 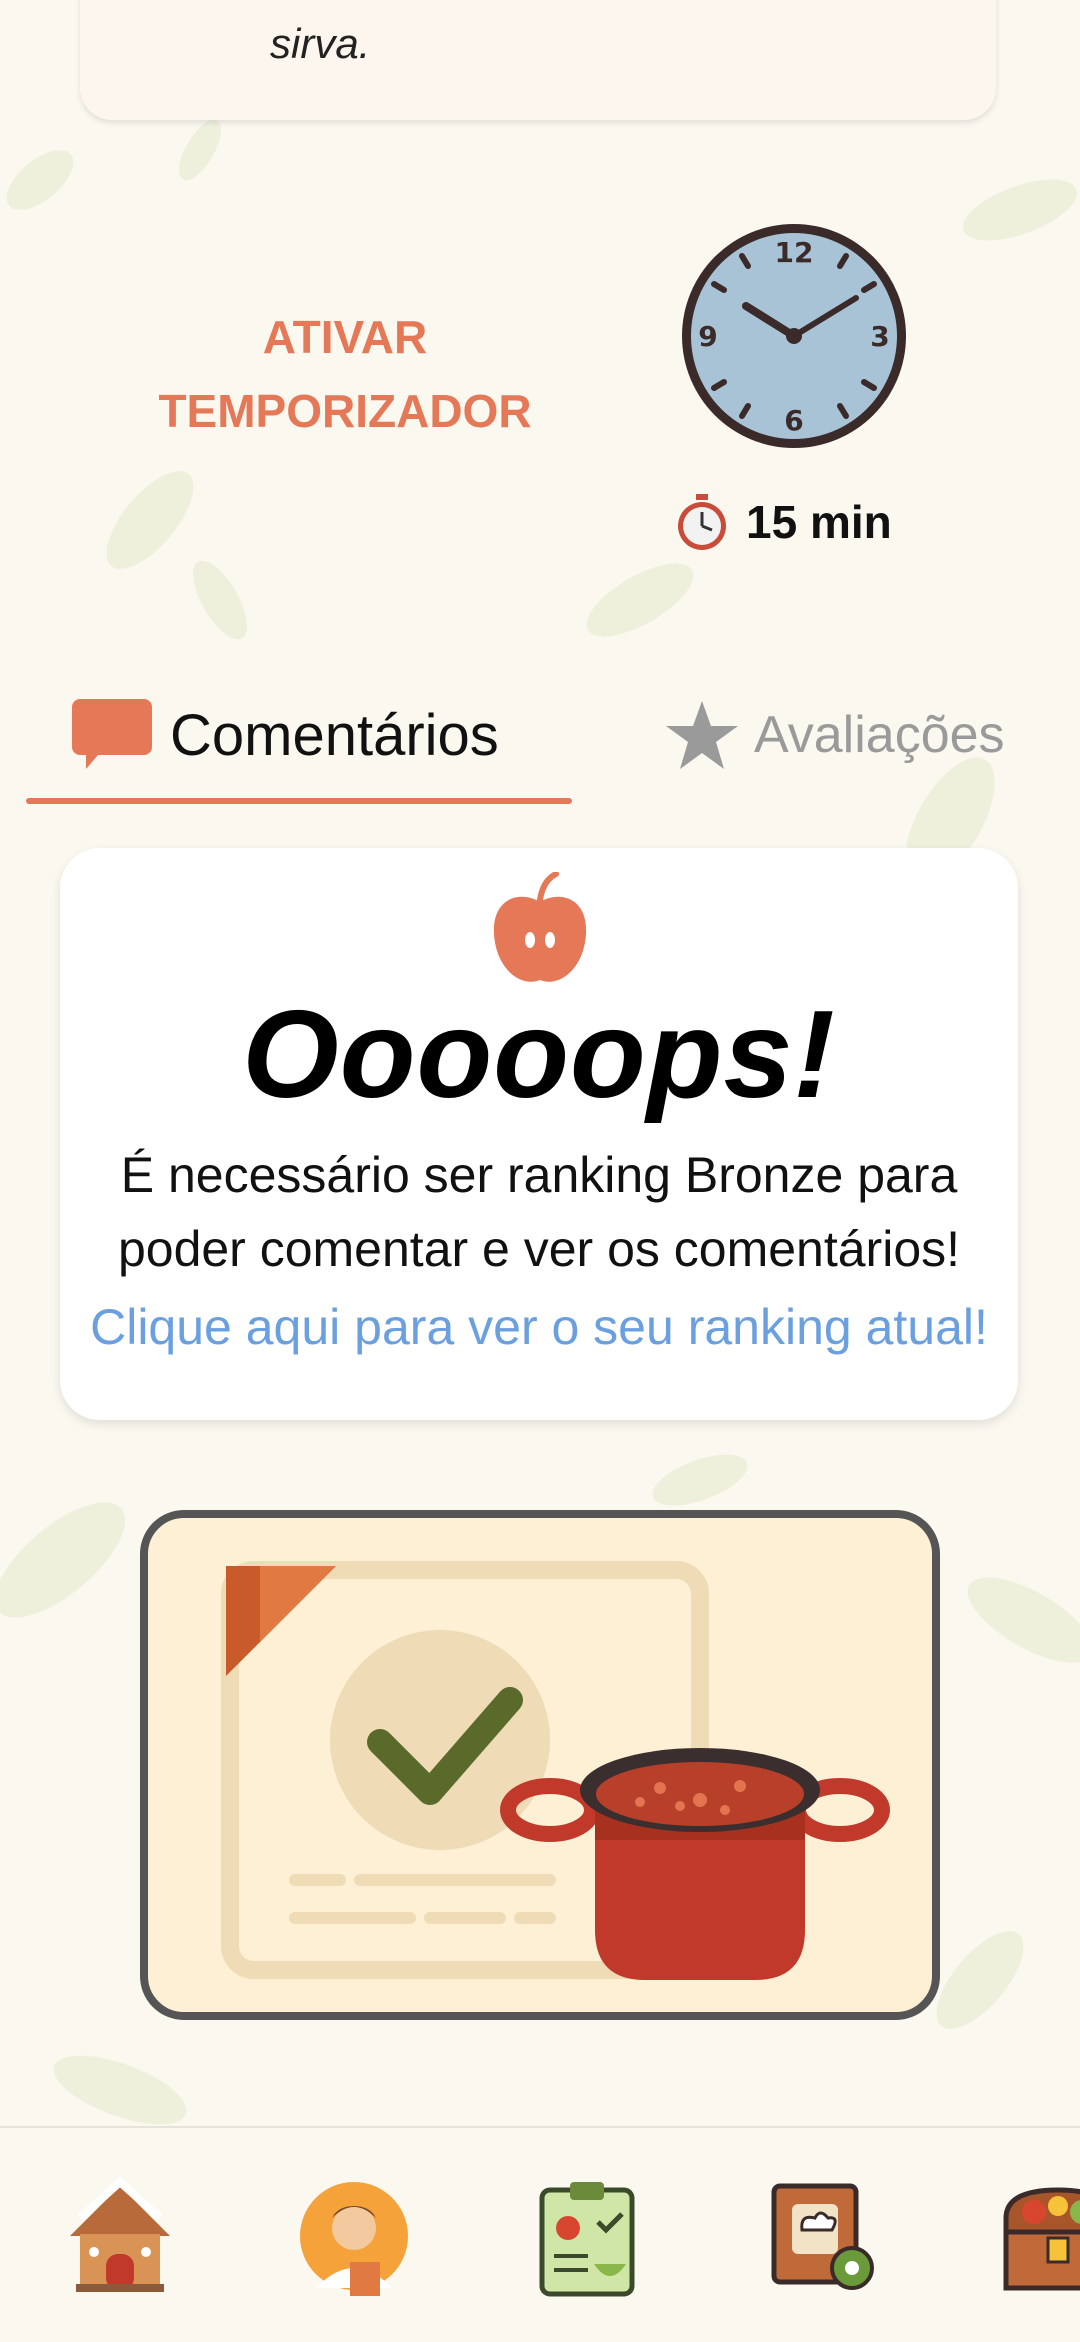 I want to click on tab-comments: Comentários, so click(x=285, y=735).